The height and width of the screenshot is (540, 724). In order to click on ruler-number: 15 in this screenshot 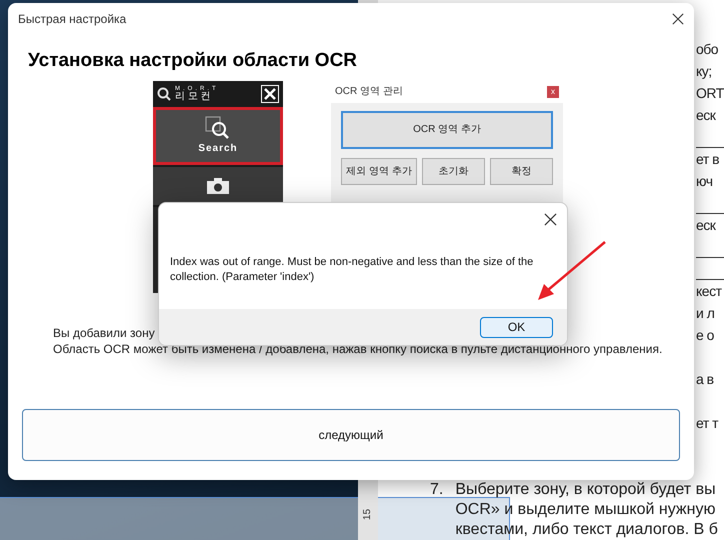, I will do `click(368, 514)`.